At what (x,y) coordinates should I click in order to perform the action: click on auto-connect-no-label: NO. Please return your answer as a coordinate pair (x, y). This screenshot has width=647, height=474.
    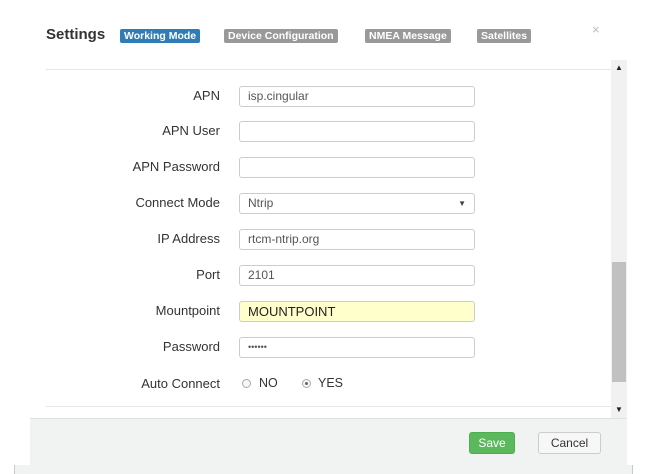
    Looking at the image, I should click on (268, 383).